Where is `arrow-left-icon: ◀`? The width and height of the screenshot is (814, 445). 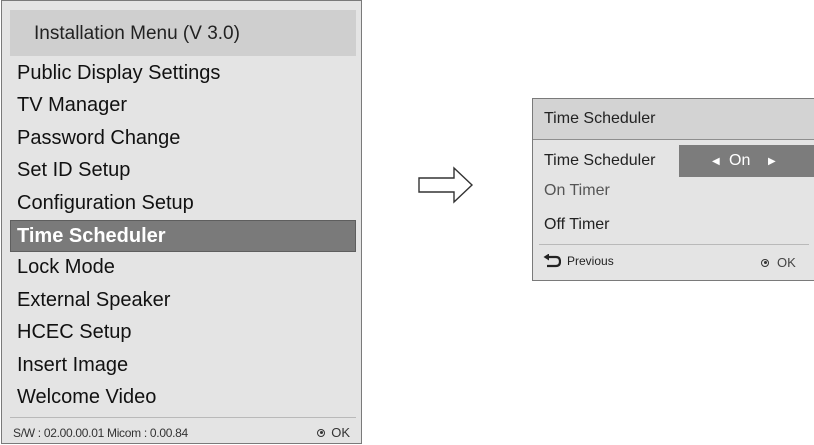 arrow-left-icon: ◀ is located at coordinates (716, 161).